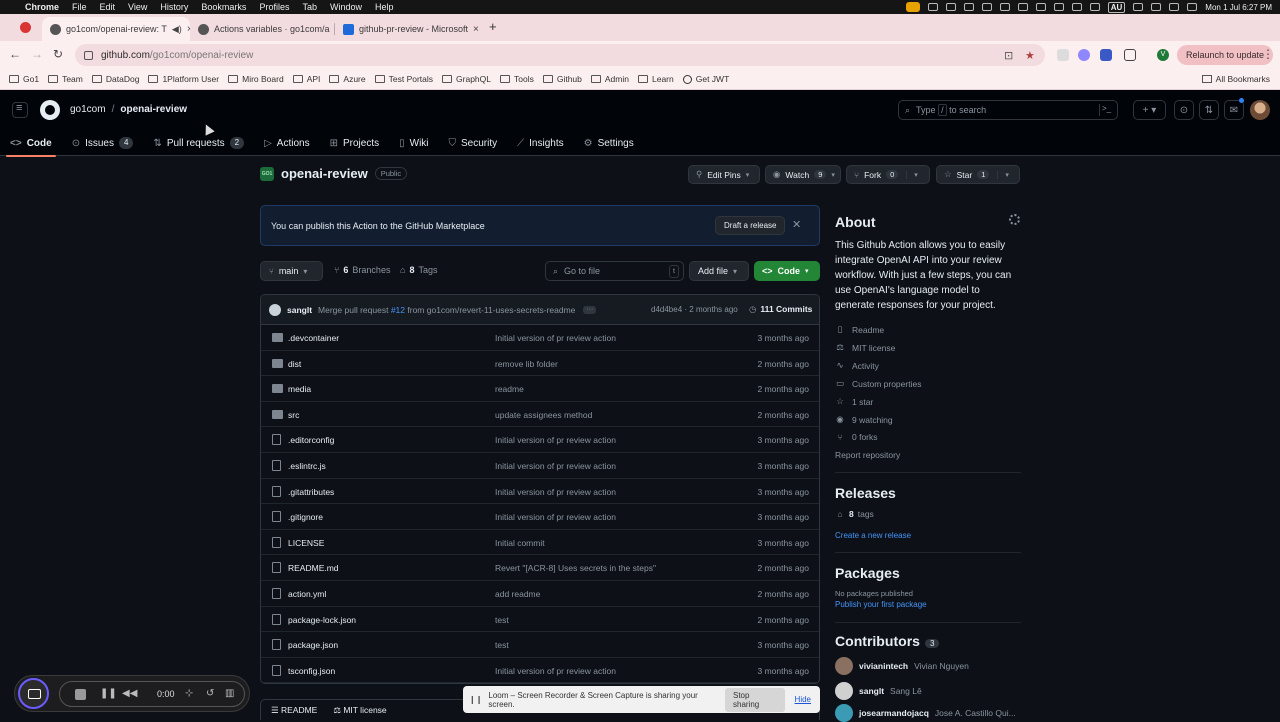 Image resolution: width=1280 pixels, height=722 pixels. Describe the element at coordinates (1008, 55) in the screenshot. I see `install-app-icon: ⊡` at that location.